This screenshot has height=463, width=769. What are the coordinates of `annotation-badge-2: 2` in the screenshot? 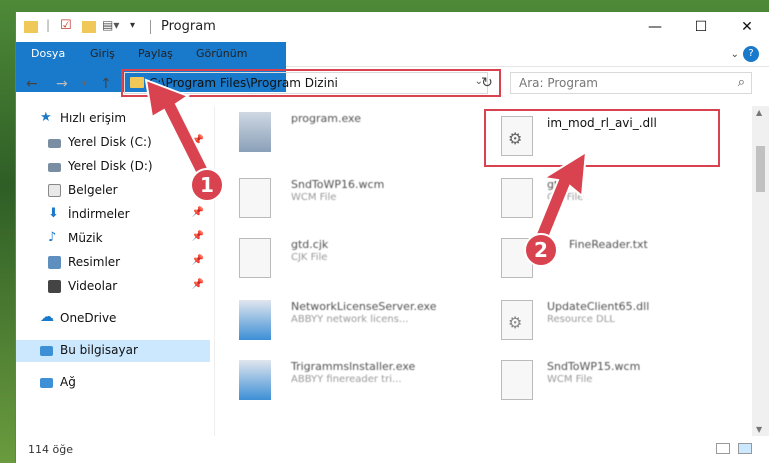 It's located at (541, 250).